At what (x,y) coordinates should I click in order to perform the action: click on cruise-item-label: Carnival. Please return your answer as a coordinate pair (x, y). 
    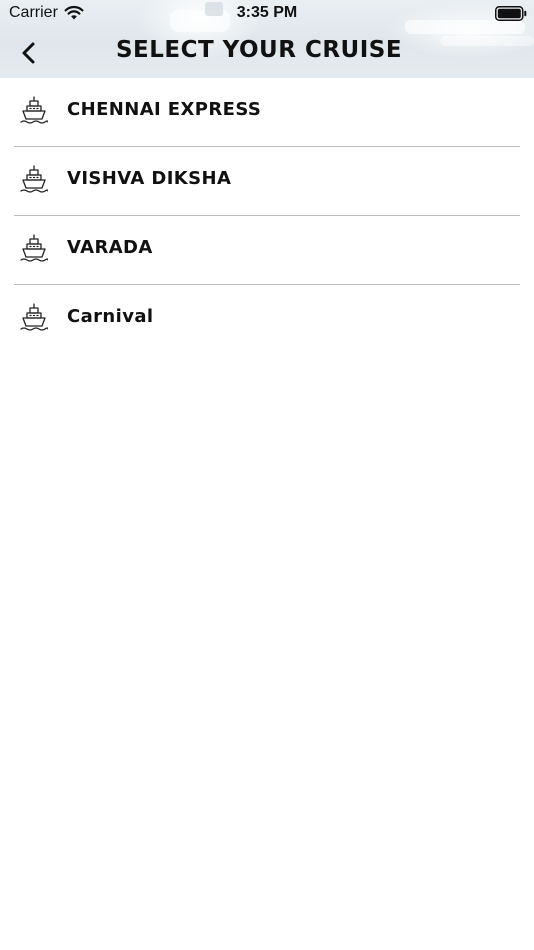
    Looking at the image, I should click on (110, 316).